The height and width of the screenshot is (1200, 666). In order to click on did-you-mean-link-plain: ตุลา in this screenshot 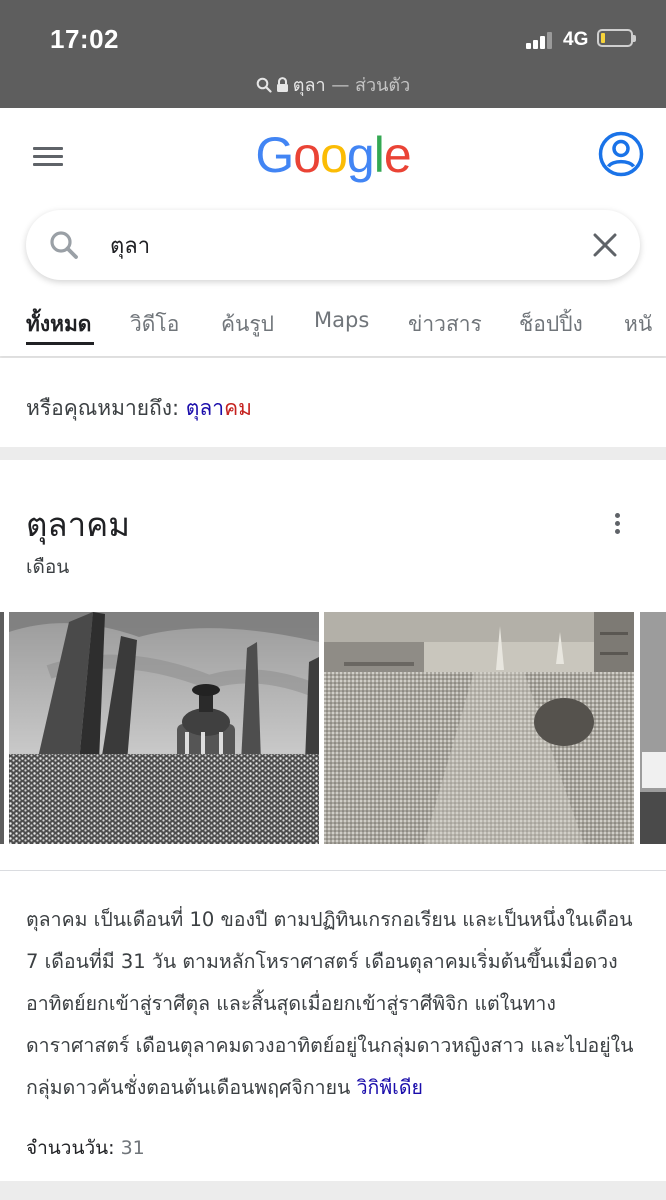, I will do `click(205, 408)`.